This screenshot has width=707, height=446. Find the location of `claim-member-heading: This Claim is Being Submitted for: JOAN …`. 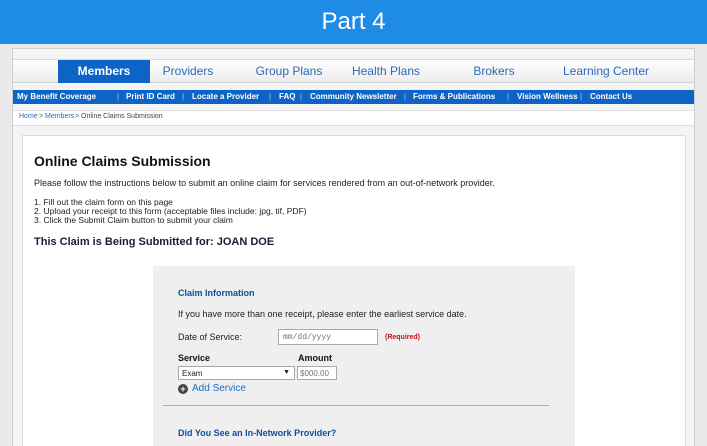

claim-member-heading: This Claim is Being Submitted for: JOAN … is located at coordinates (154, 242).